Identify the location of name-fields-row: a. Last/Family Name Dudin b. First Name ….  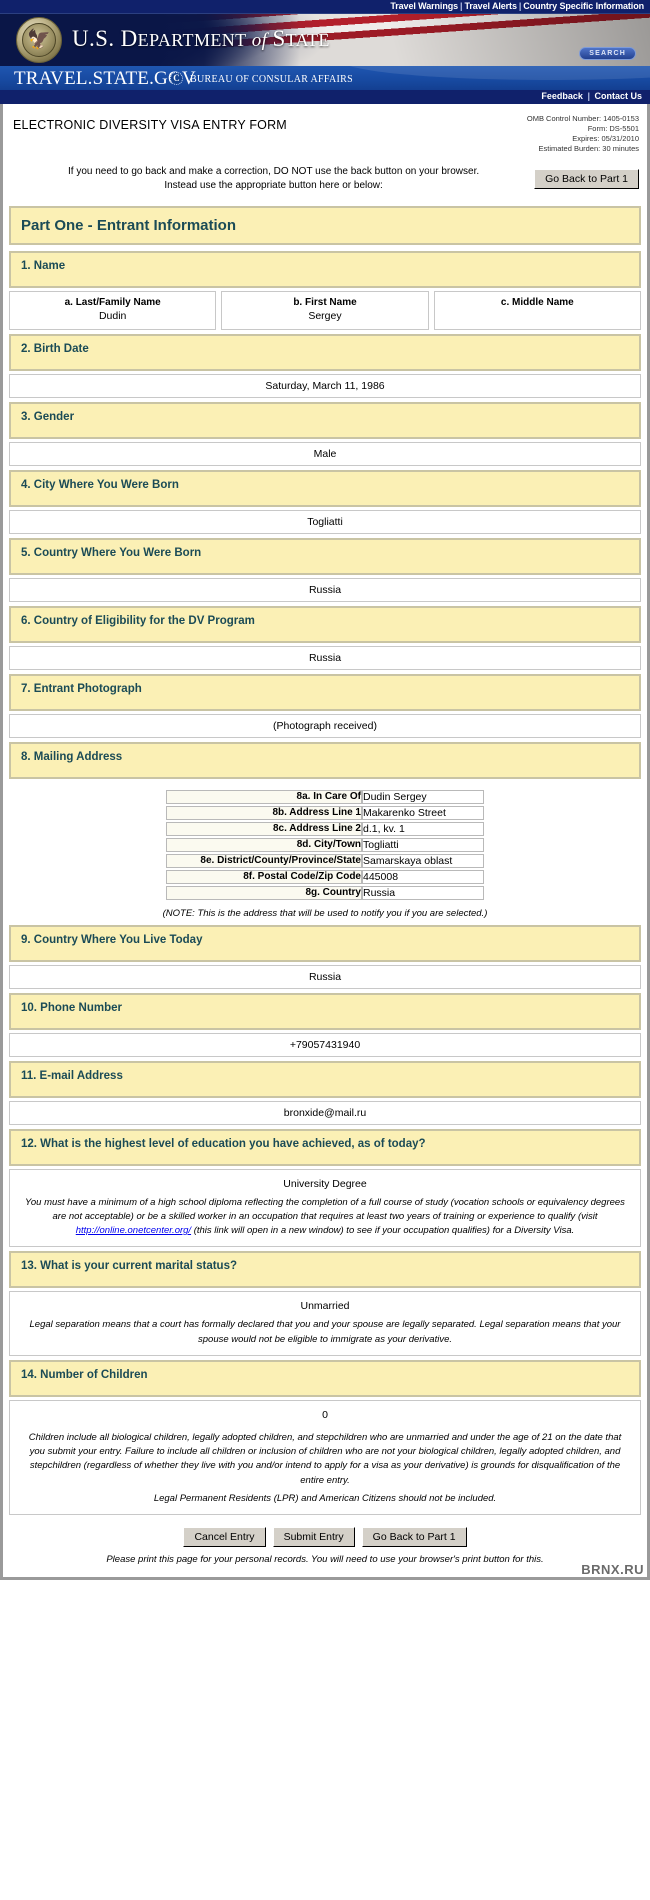
(325, 310).